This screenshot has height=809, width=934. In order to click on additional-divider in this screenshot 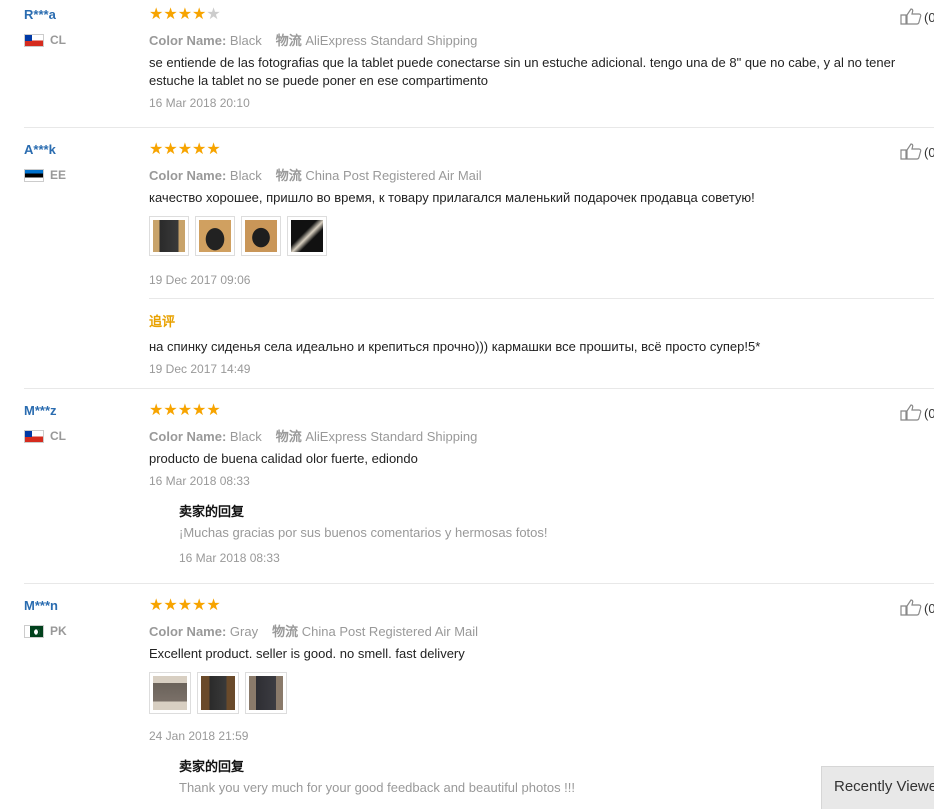, I will do `click(541, 298)`.